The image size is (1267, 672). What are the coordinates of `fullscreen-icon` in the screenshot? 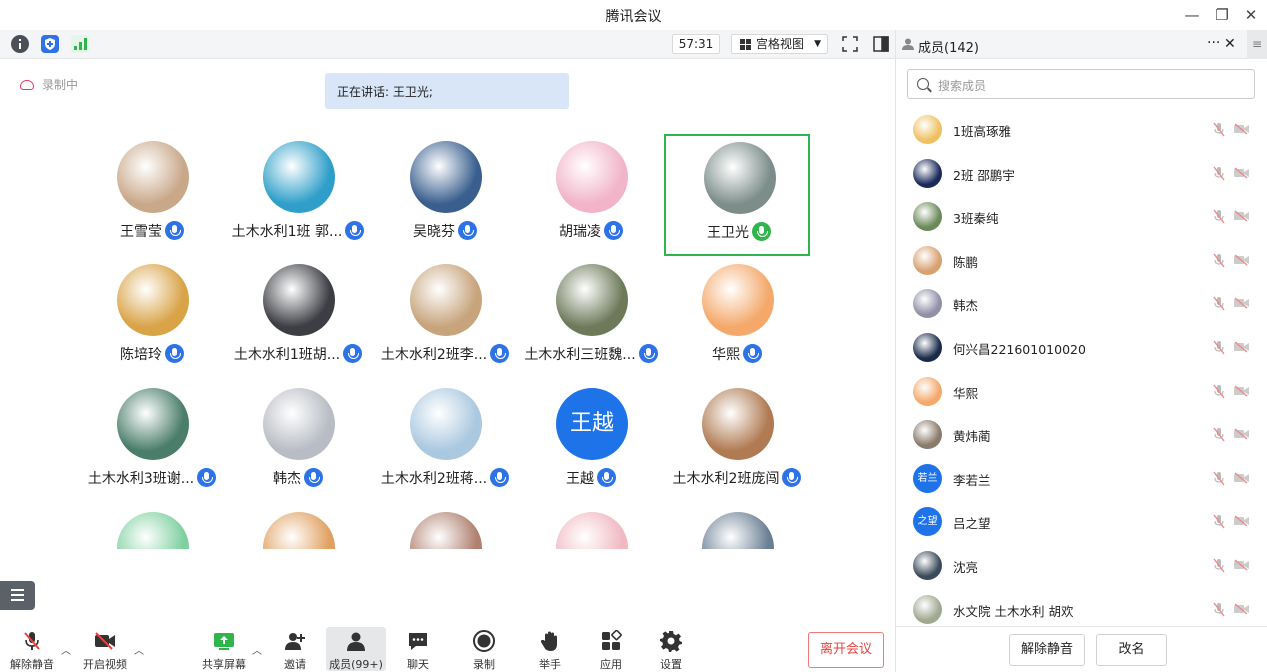 It's located at (850, 44).